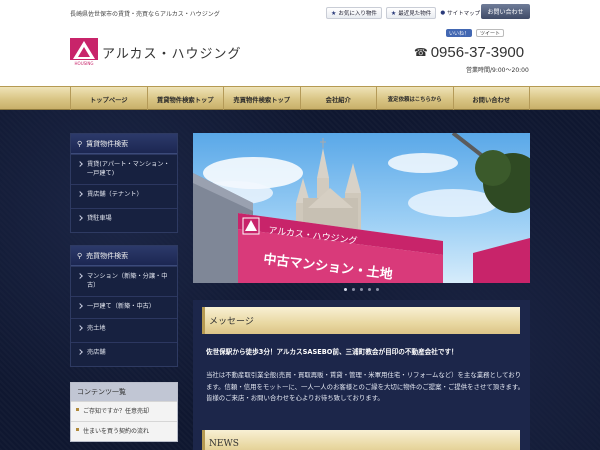  I want to click on sidebar-contents: コンテンツ一覧 ご存知ですか？任意売却 住まいを買う契約の流れ, so click(124, 412).